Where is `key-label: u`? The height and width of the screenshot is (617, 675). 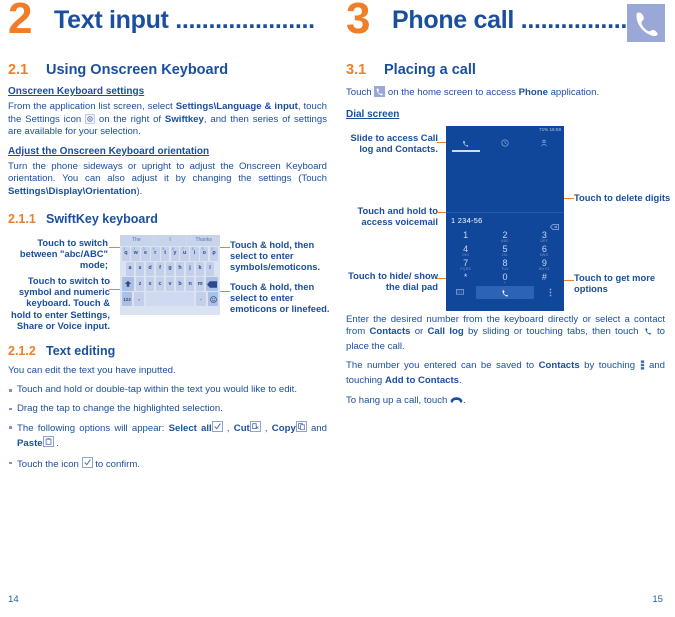 key-label: u is located at coordinates (185, 253).